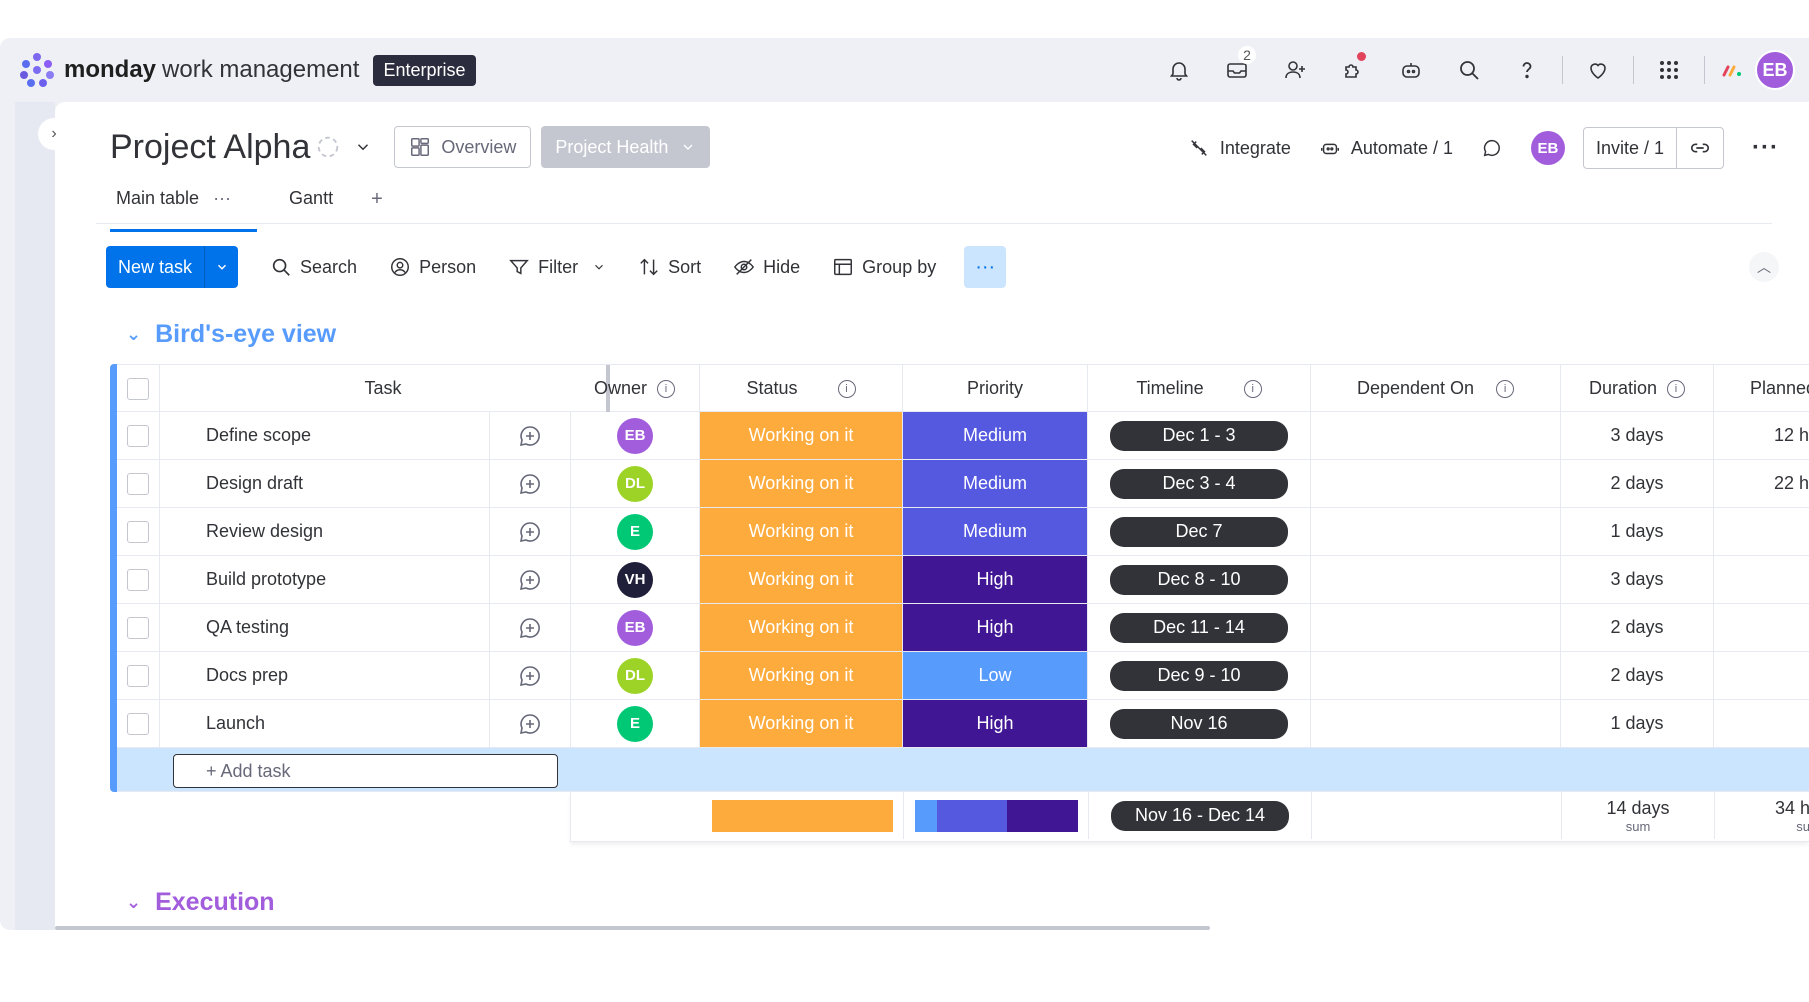 Image resolution: width=1809 pixels, height=1002 pixels. Describe the element at coordinates (138, 388) in the screenshot. I see `select-all-cell` at that location.